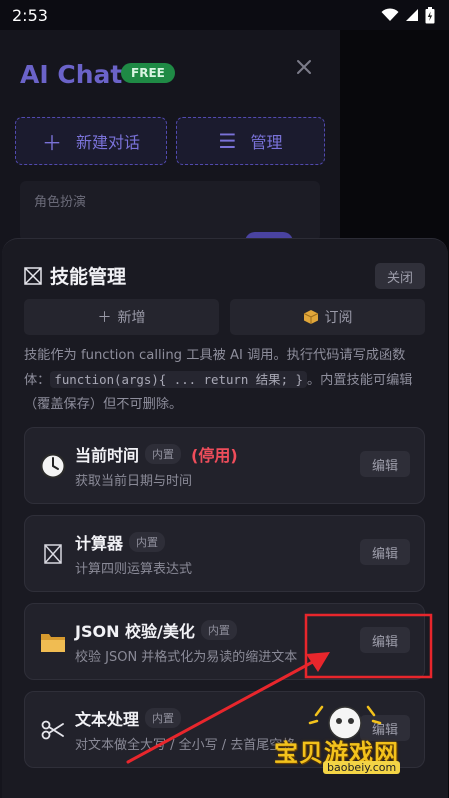 The width and height of the screenshot is (449, 798). I want to click on skill-name: 计算器, so click(99, 543).